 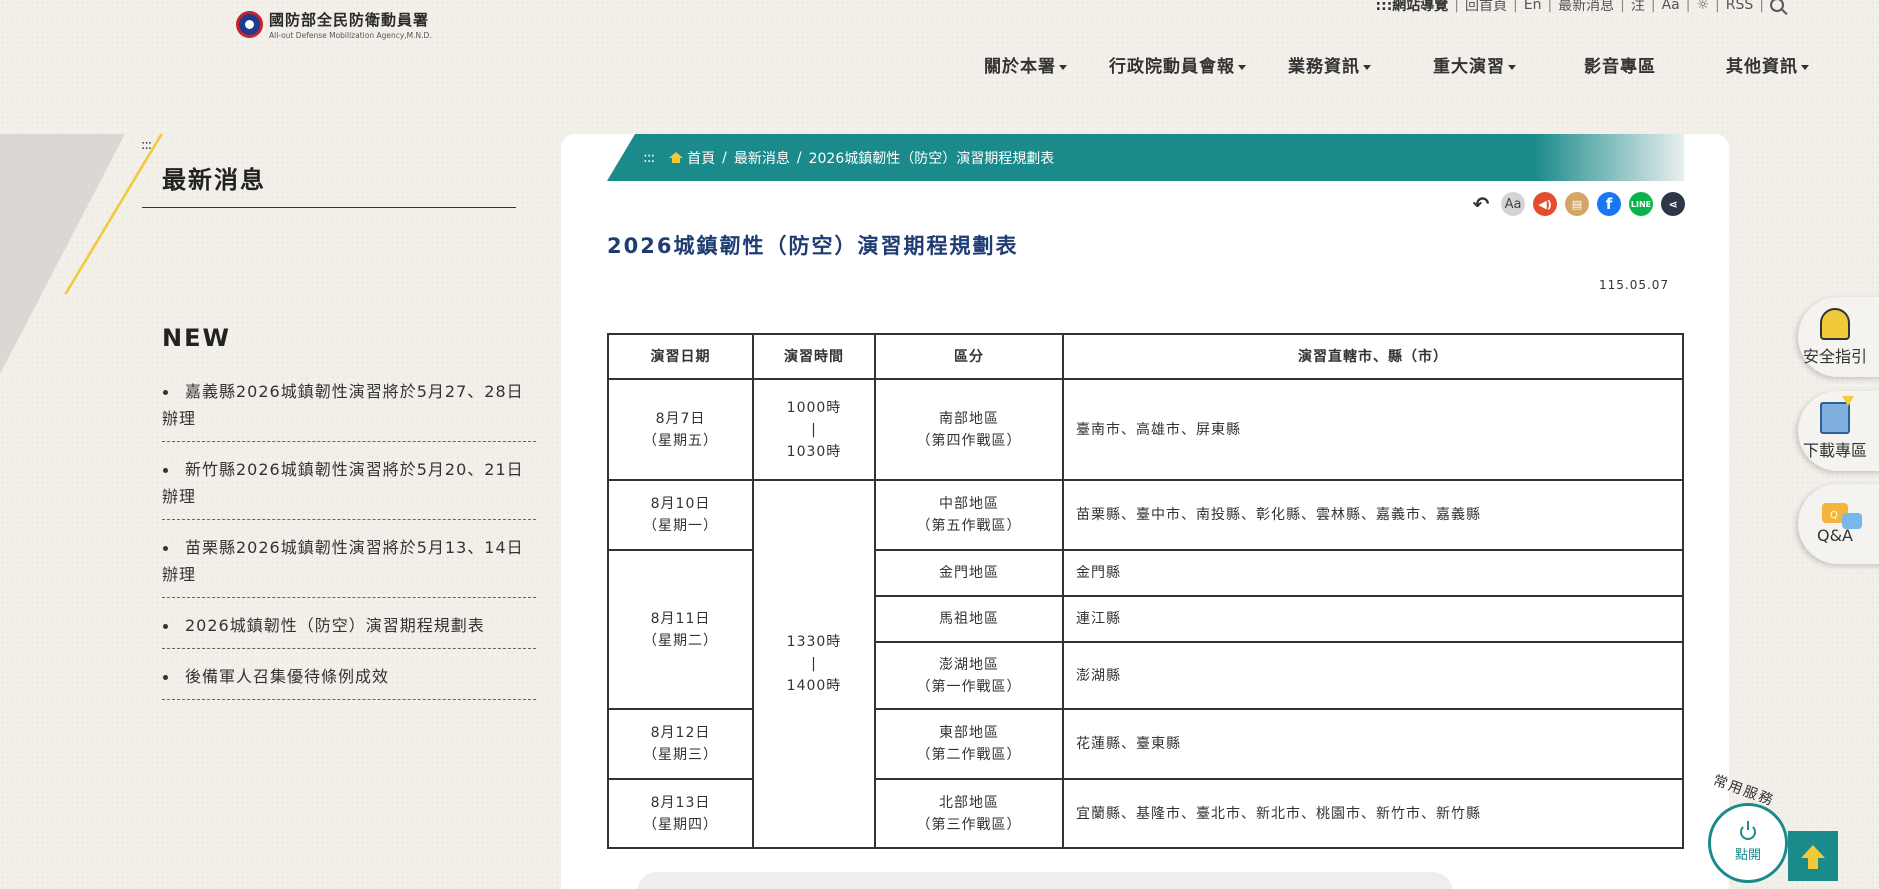 I want to click on bullet-icon, so click(x=165, y=548).